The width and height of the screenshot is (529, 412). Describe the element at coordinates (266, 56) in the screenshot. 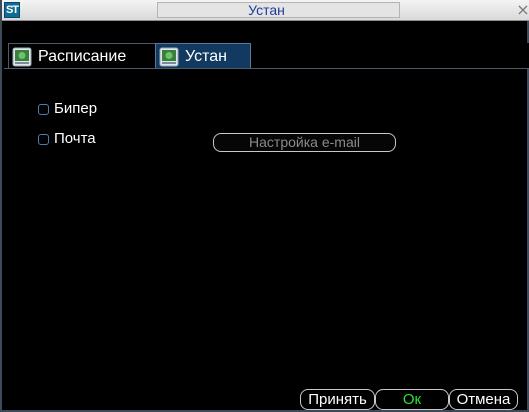

I see `tab-bar: Расписание Устан` at that location.